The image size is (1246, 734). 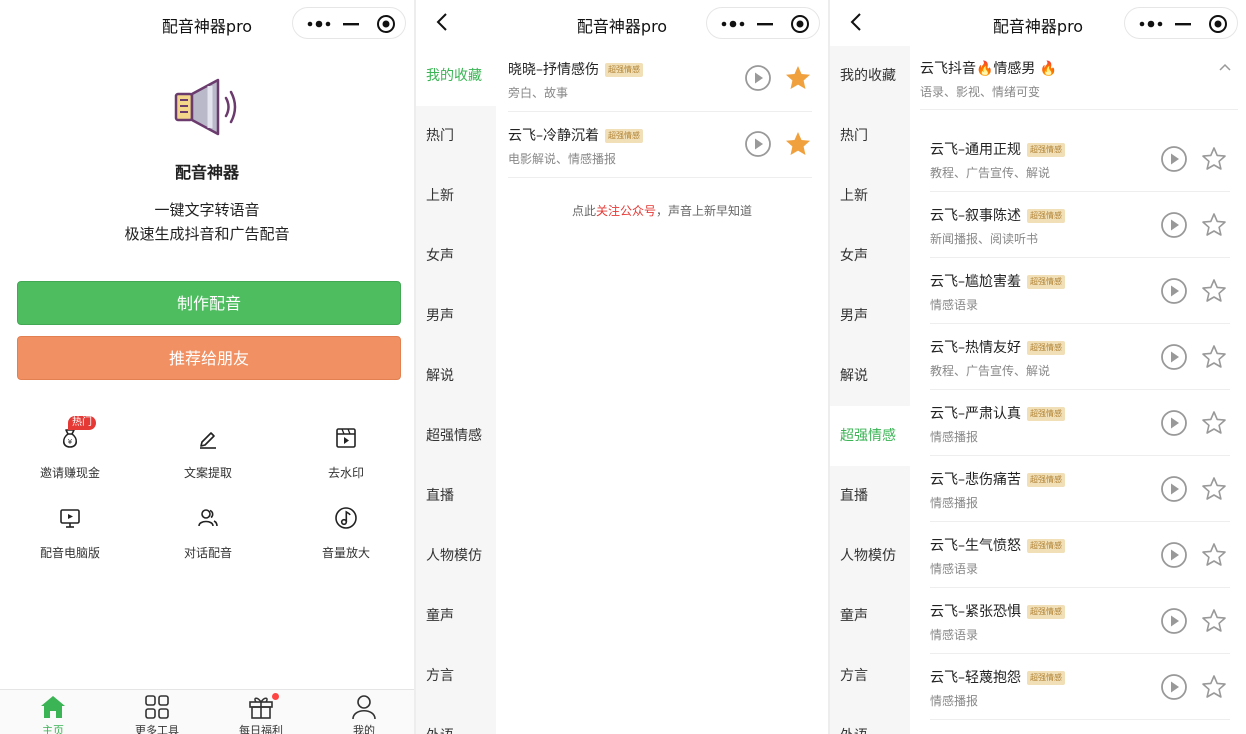 I want to click on menu-capsule, so click(x=349, y=23).